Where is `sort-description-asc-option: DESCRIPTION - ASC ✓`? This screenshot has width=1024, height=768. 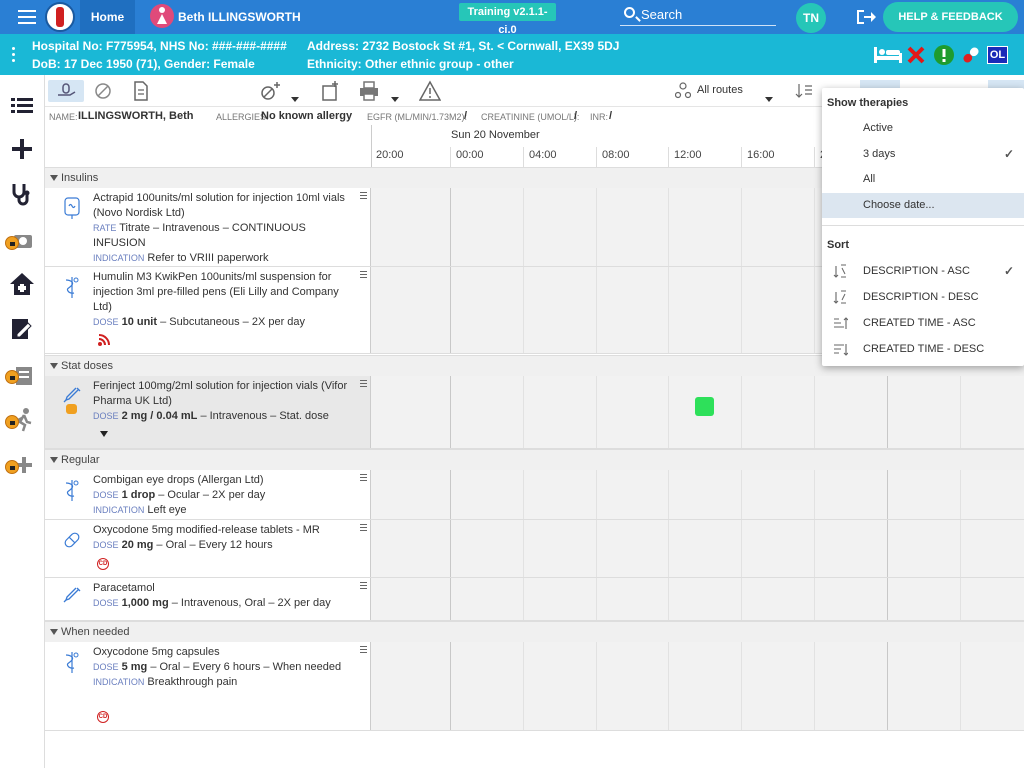
sort-description-asc-option: DESCRIPTION - ASC ✓ is located at coordinates (923, 271).